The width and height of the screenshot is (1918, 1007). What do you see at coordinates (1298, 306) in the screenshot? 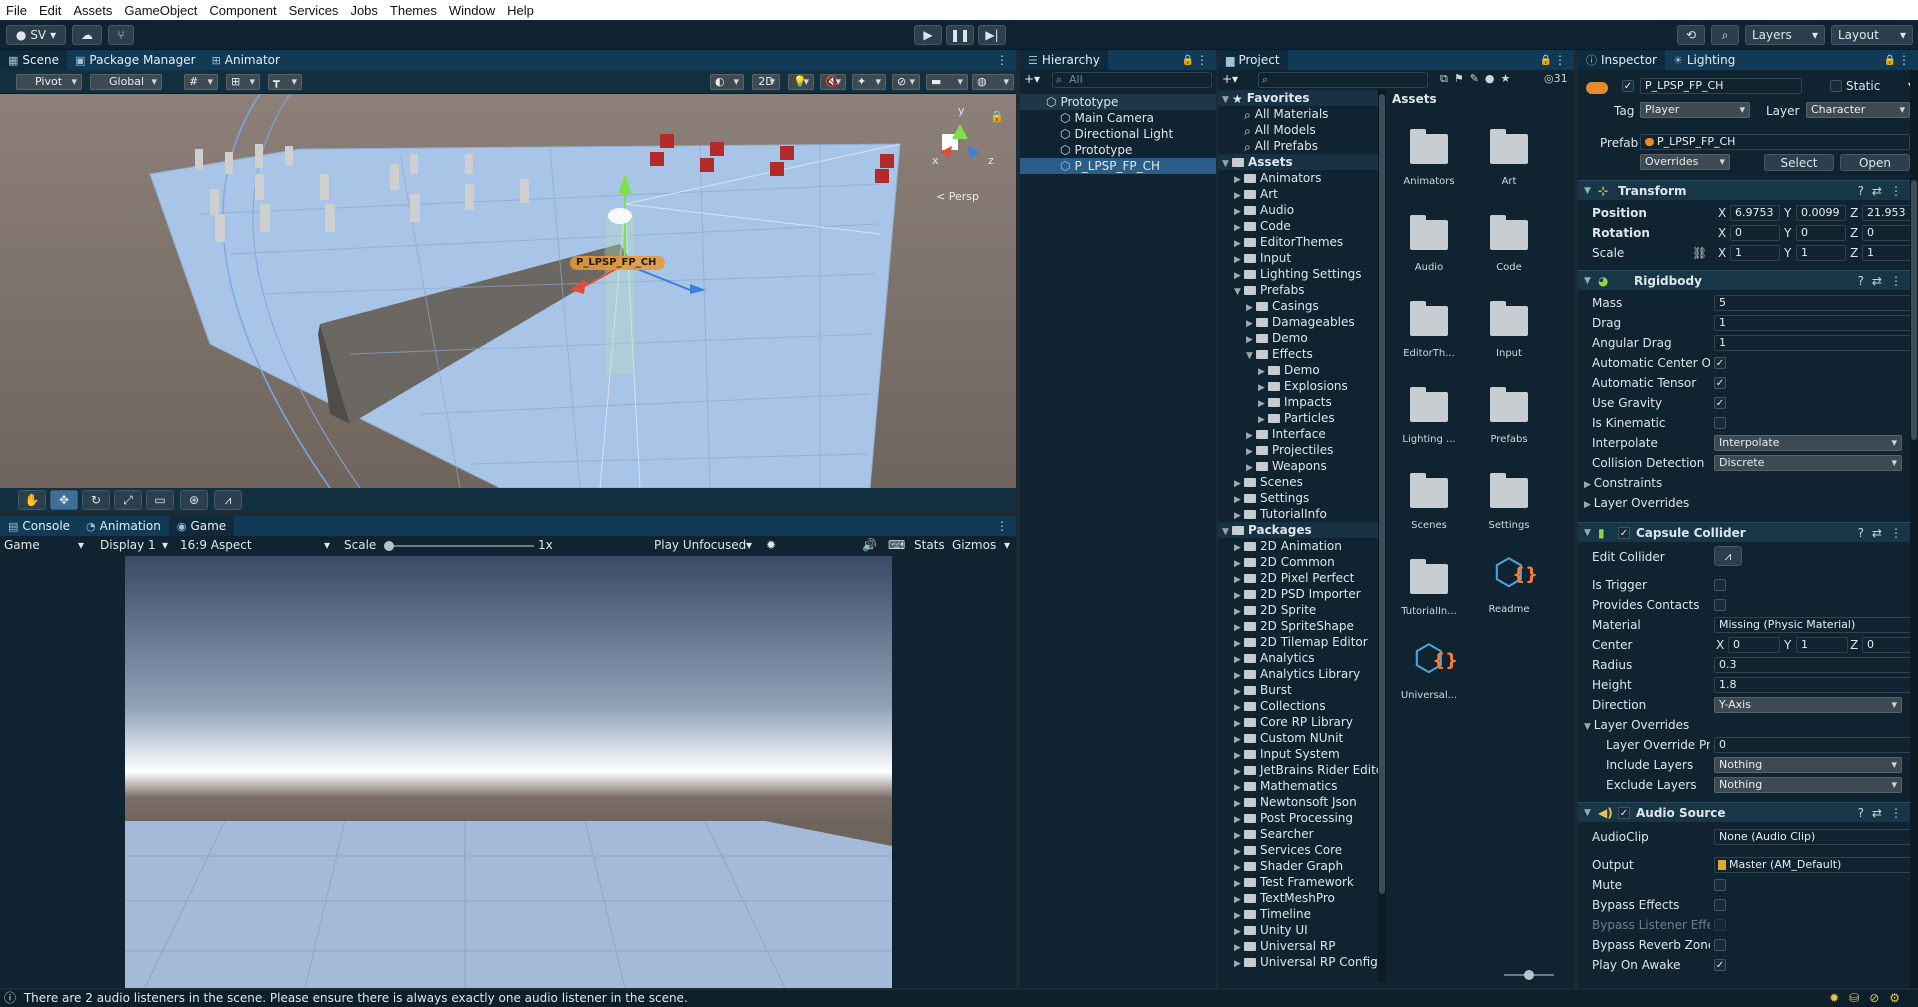
I see `project-tree-item: ▶ Casings` at bounding box center [1298, 306].